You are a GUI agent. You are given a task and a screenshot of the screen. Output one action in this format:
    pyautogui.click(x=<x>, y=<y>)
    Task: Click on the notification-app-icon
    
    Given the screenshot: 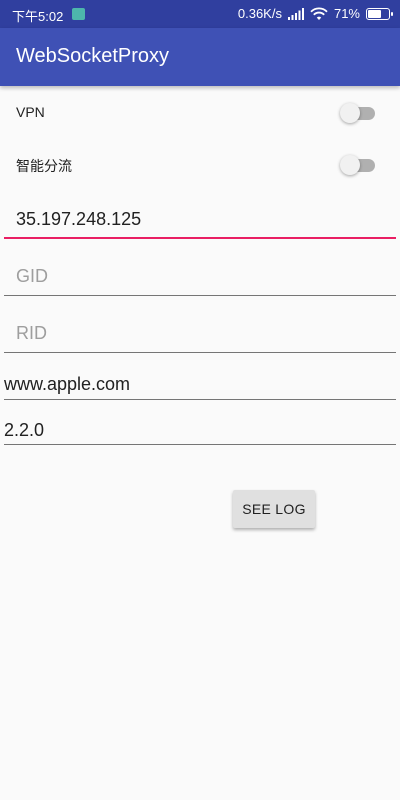 What is the action you would take?
    pyautogui.click(x=78, y=14)
    